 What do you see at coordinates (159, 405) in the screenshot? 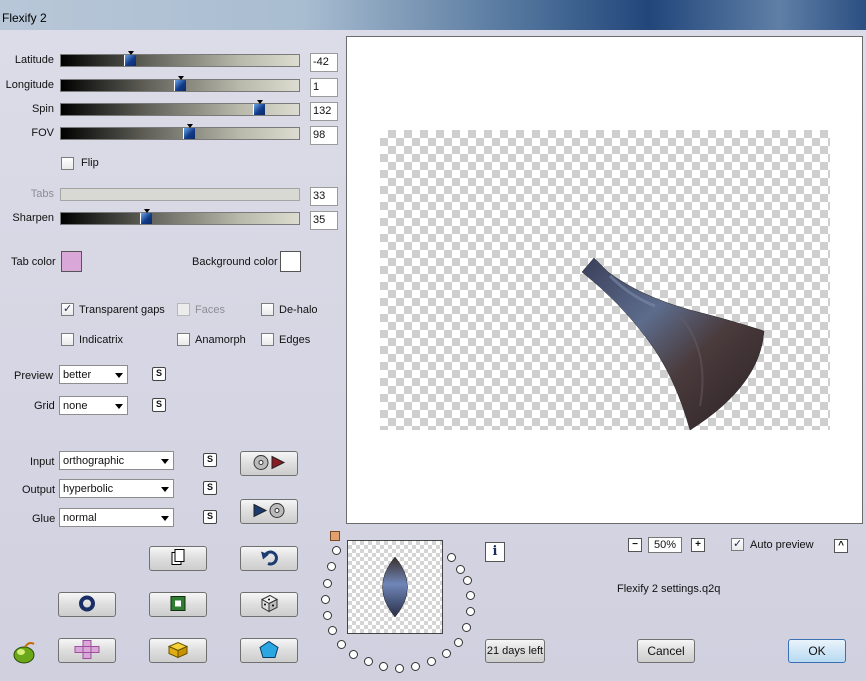
I see `grid-save-button: S` at bounding box center [159, 405].